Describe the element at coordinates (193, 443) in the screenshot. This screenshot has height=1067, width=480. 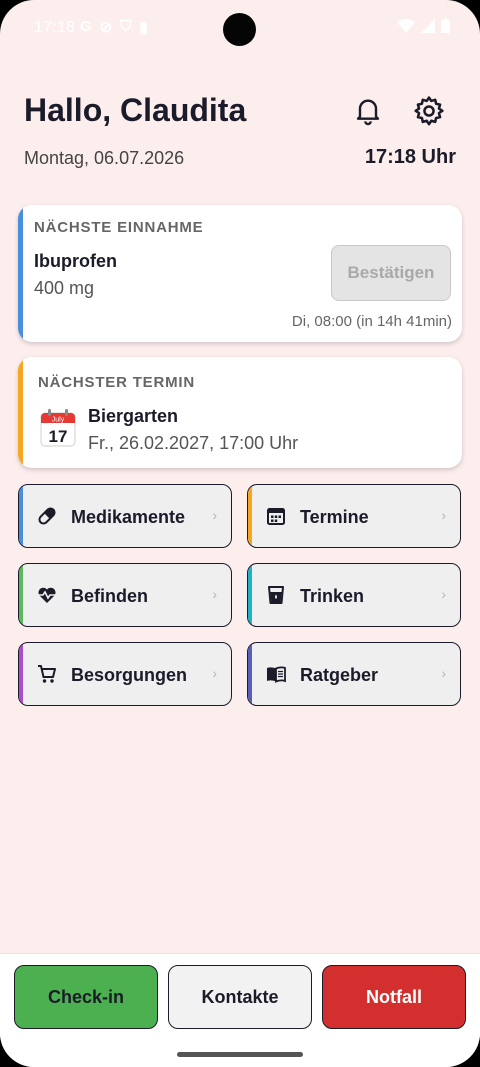
I see `appointment-datetime: Fr., 26.02.2027, 17:00 Uhr` at that location.